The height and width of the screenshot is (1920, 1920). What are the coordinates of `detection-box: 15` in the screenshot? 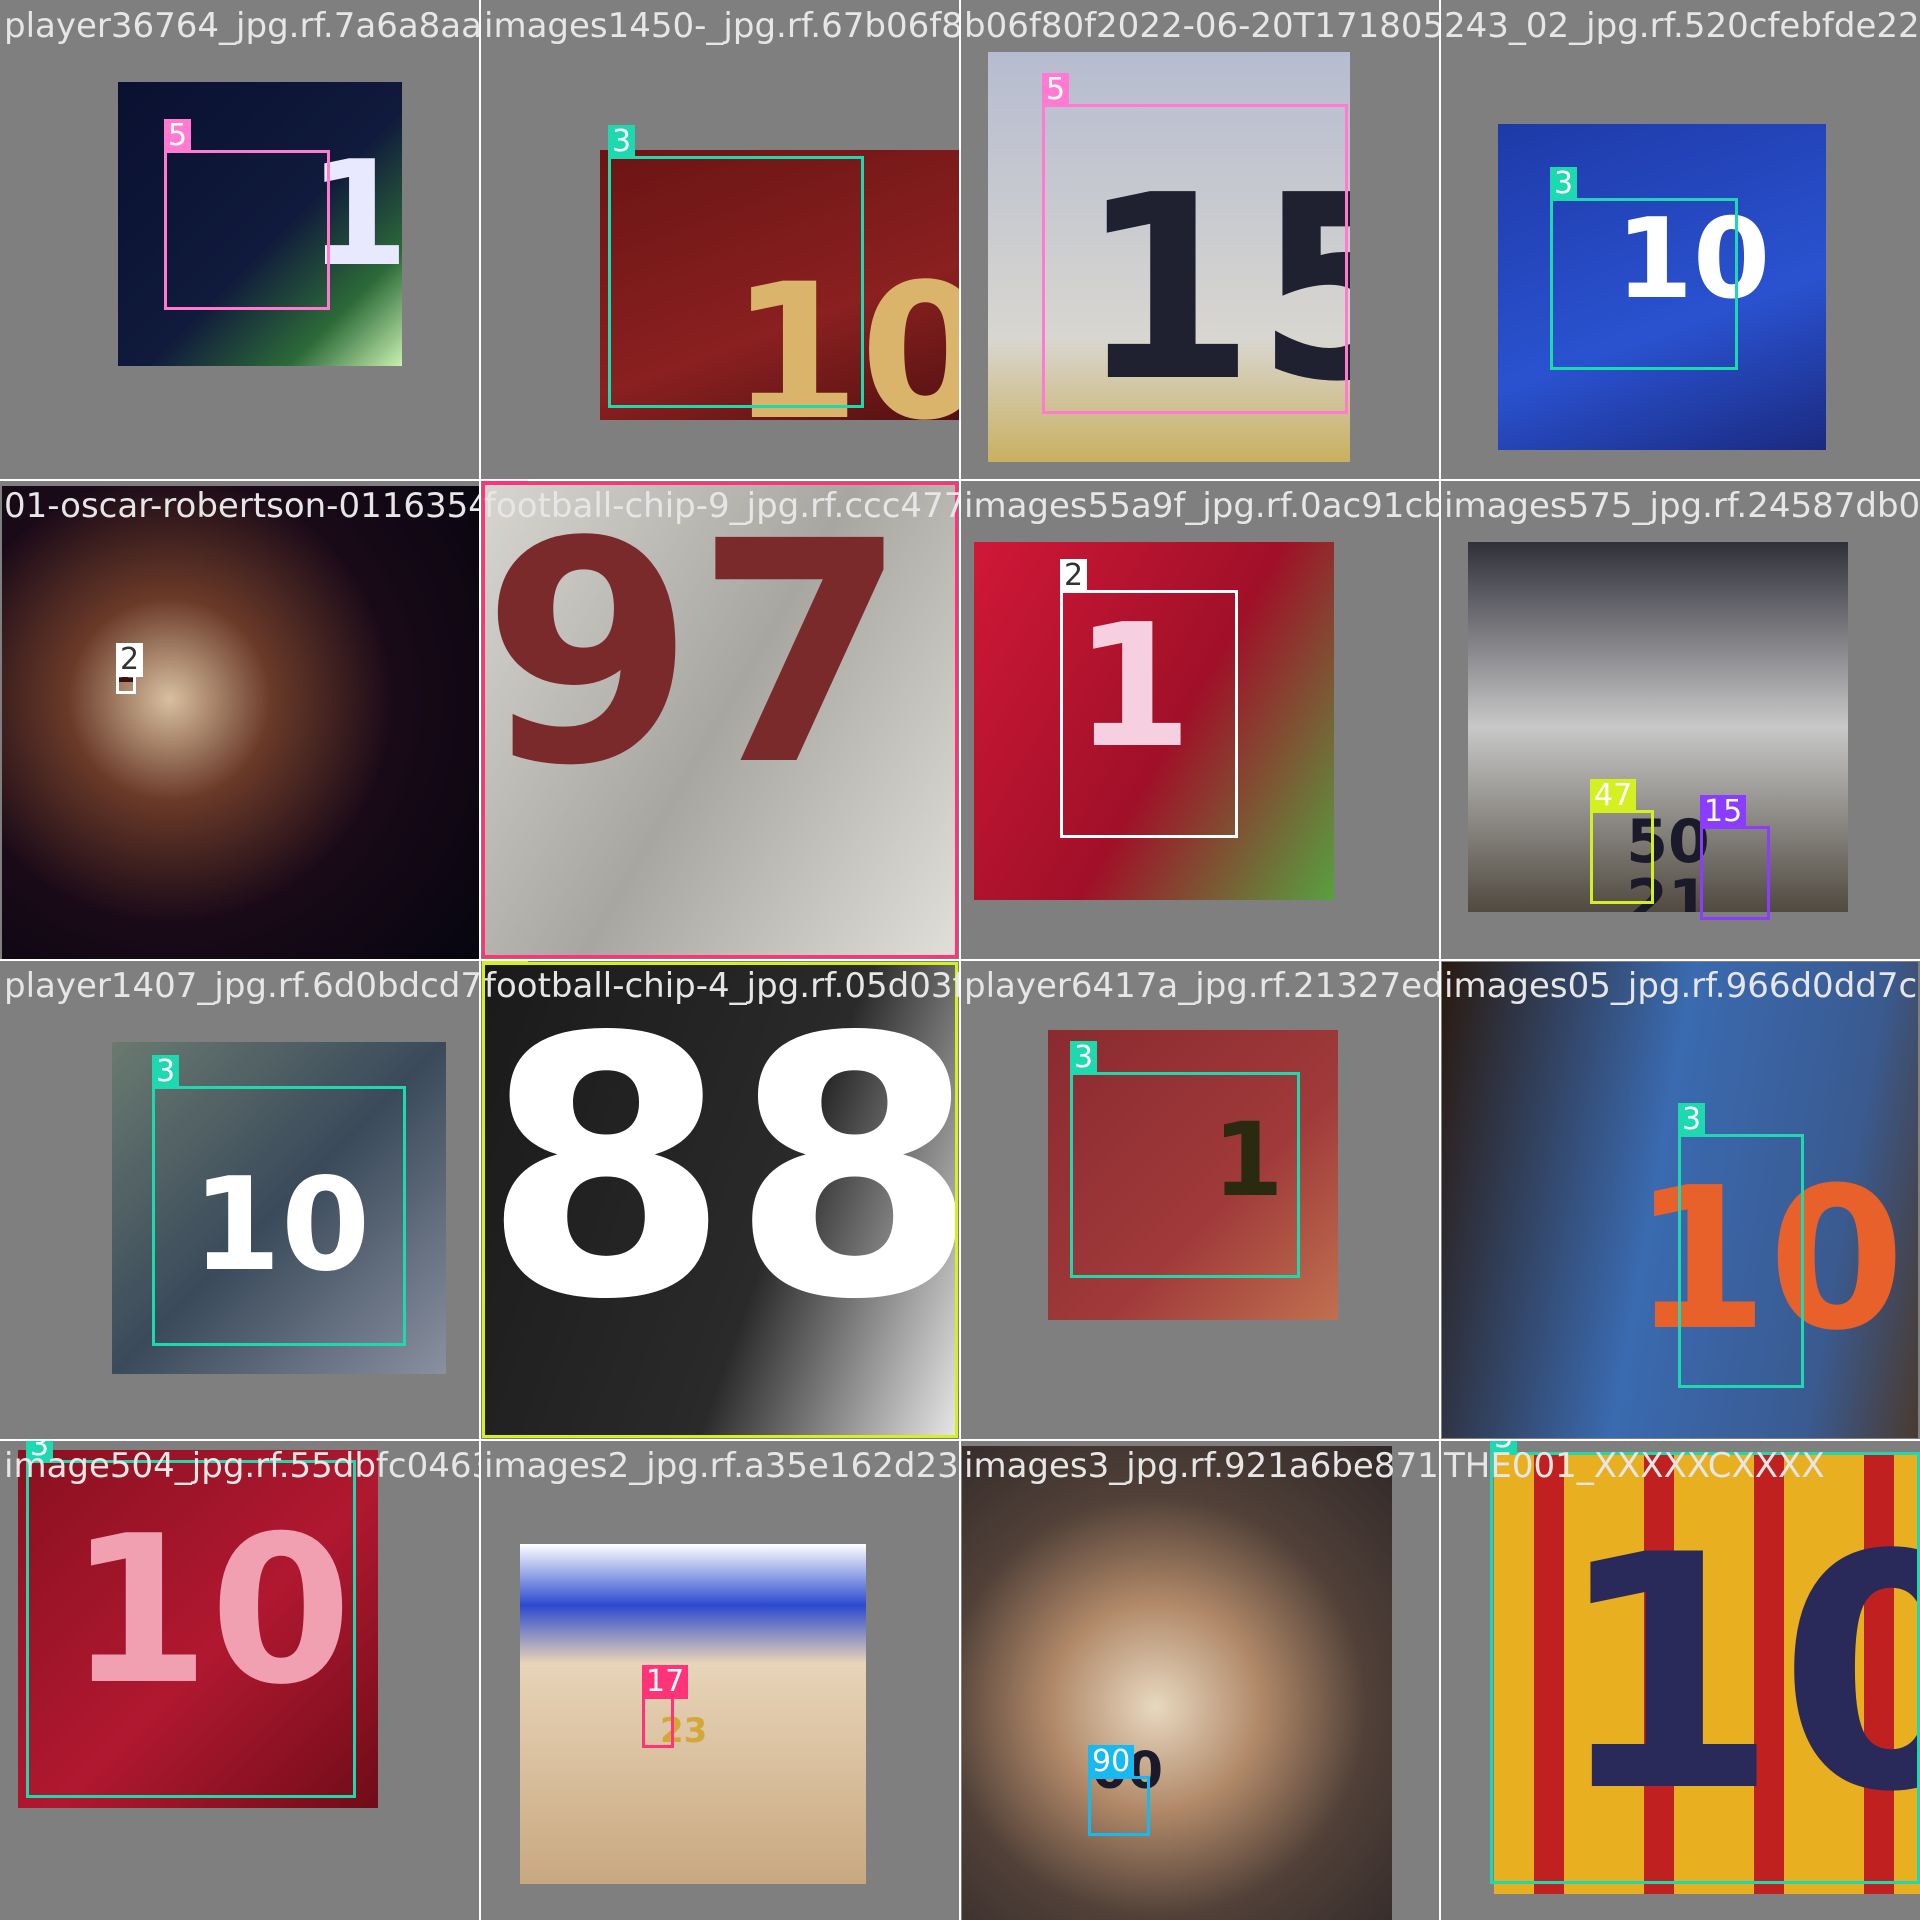 It's located at (1735, 857).